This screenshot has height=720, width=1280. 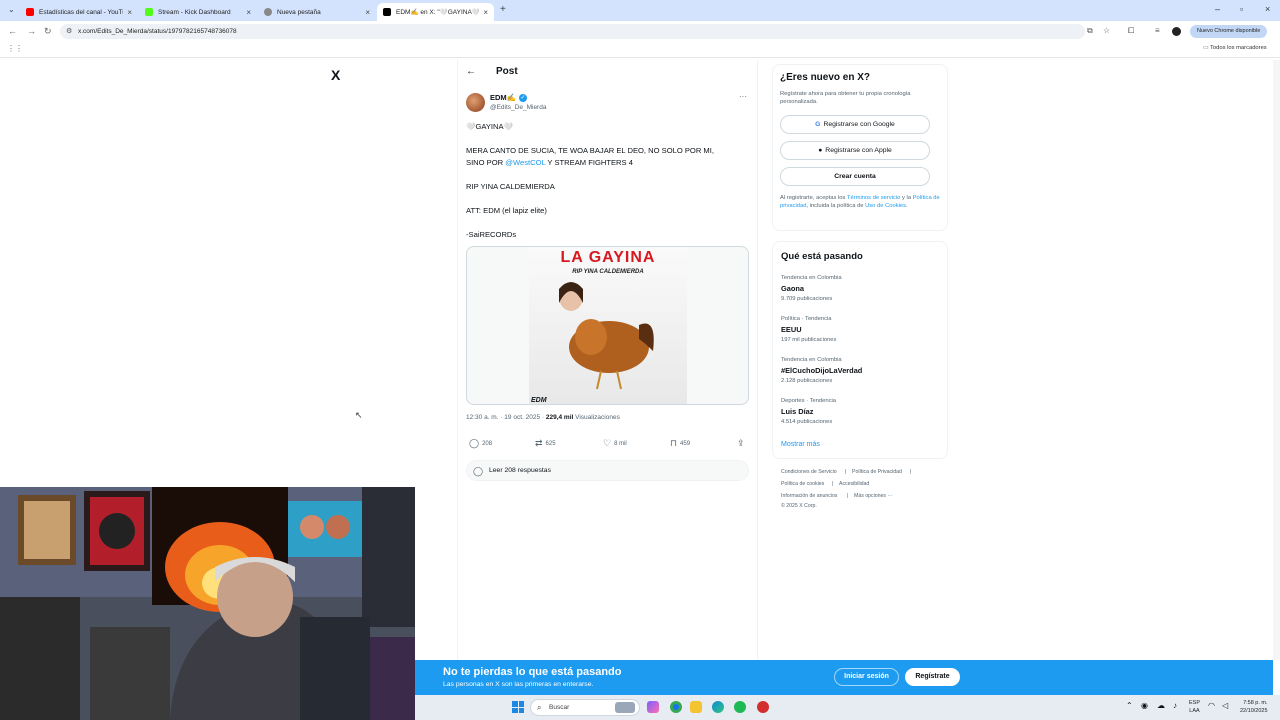 What do you see at coordinates (503, 97) in the screenshot?
I see `author-name: EDM✍️` at bounding box center [503, 97].